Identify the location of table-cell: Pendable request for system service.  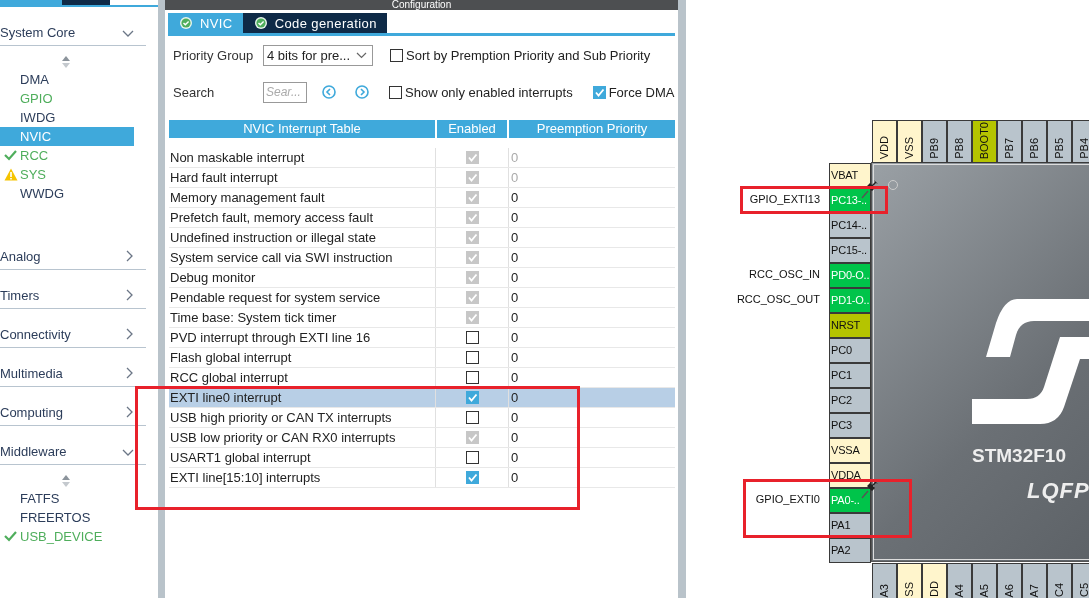
(302, 297).